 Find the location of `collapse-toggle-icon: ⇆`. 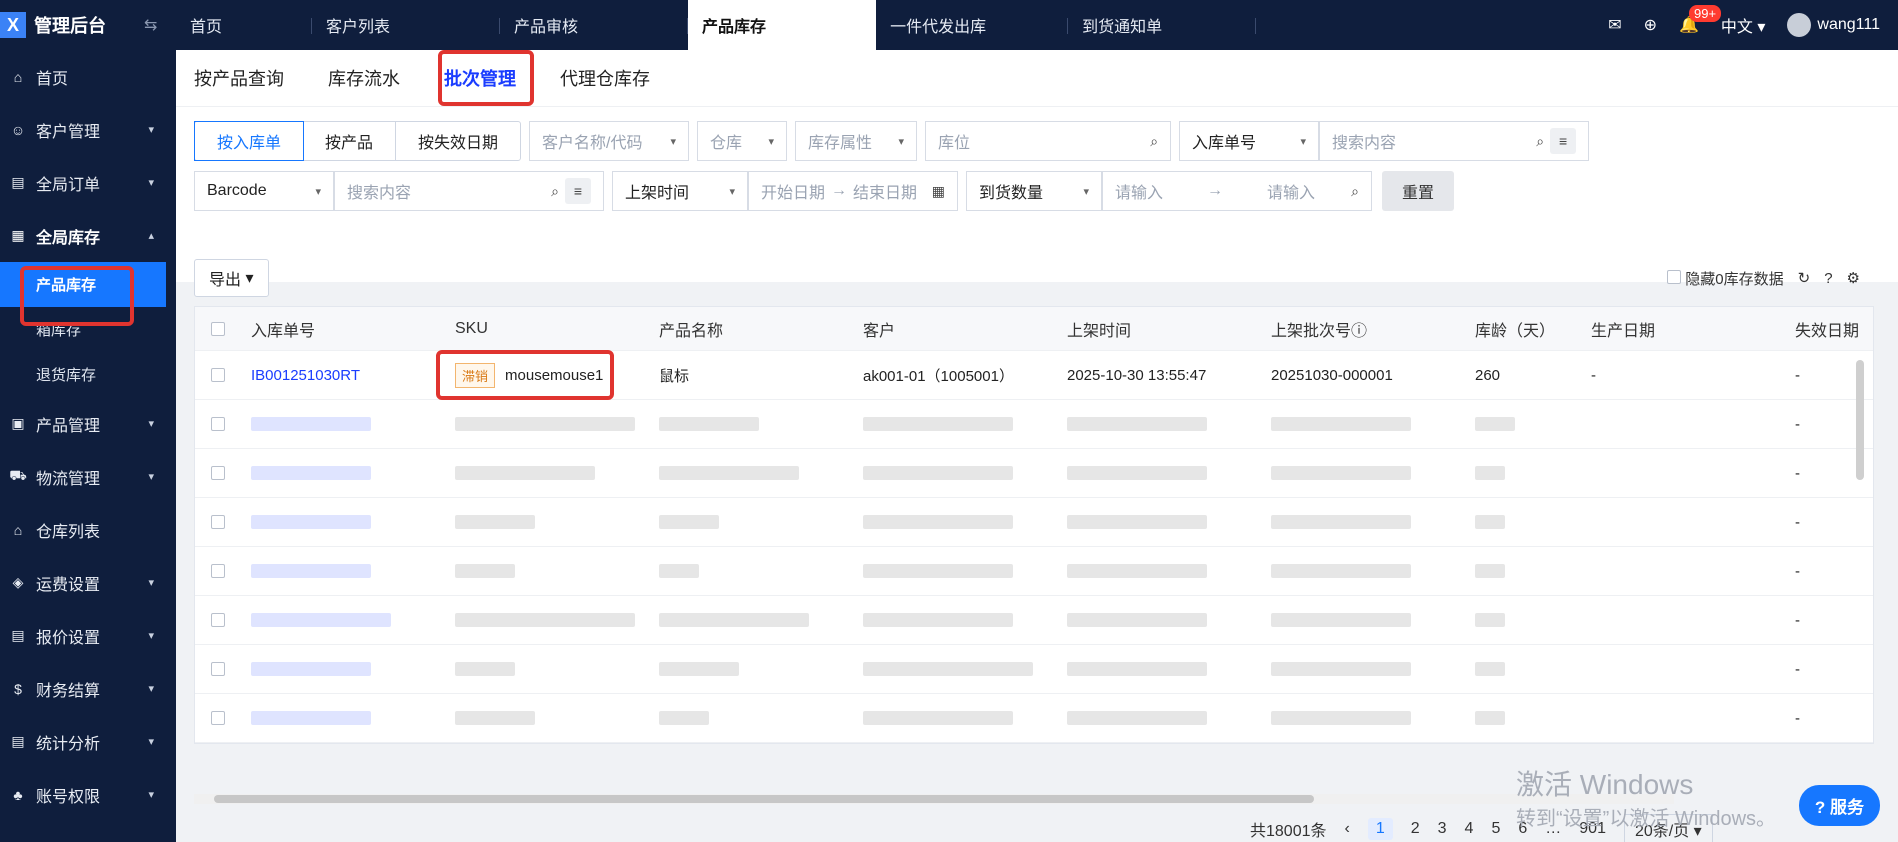

collapse-toggle-icon: ⇆ is located at coordinates (150, 25).